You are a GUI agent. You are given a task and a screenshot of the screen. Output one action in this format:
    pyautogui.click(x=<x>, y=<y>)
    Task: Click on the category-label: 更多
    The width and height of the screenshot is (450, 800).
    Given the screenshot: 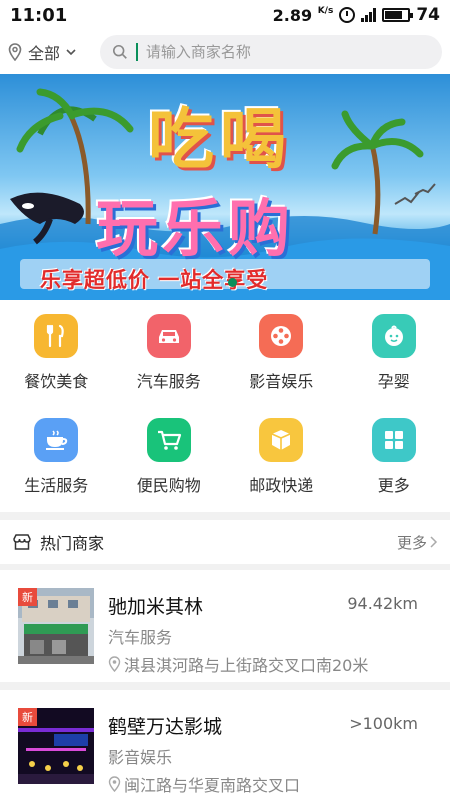 What is the action you would take?
    pyautogui.click(x=393, y=485)
    